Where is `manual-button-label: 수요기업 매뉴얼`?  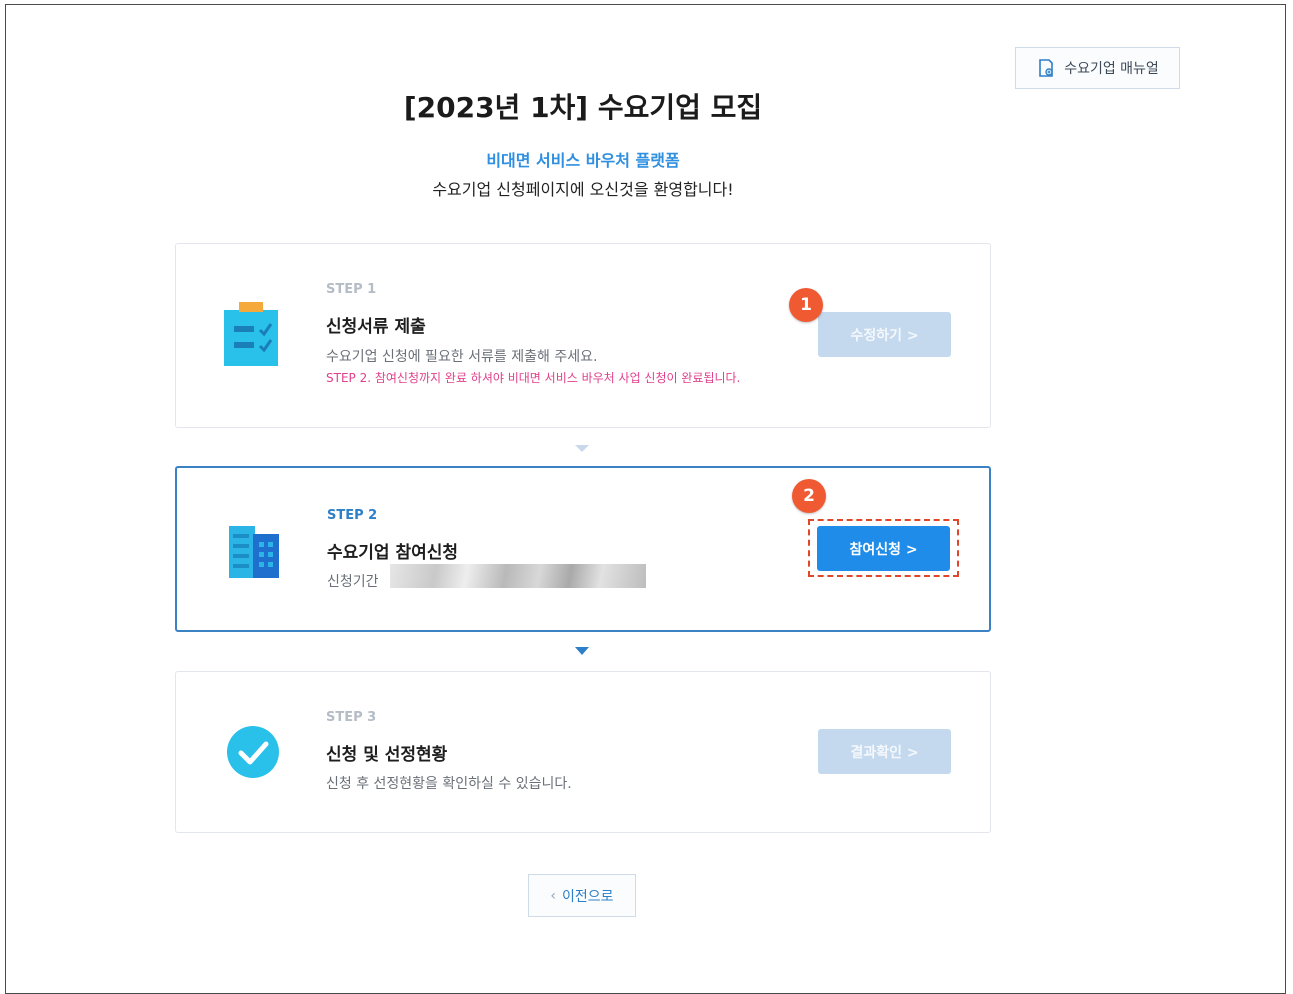
manual-button-label: 수요기업 매뉴얼 is located at coordinates (1111, 69).